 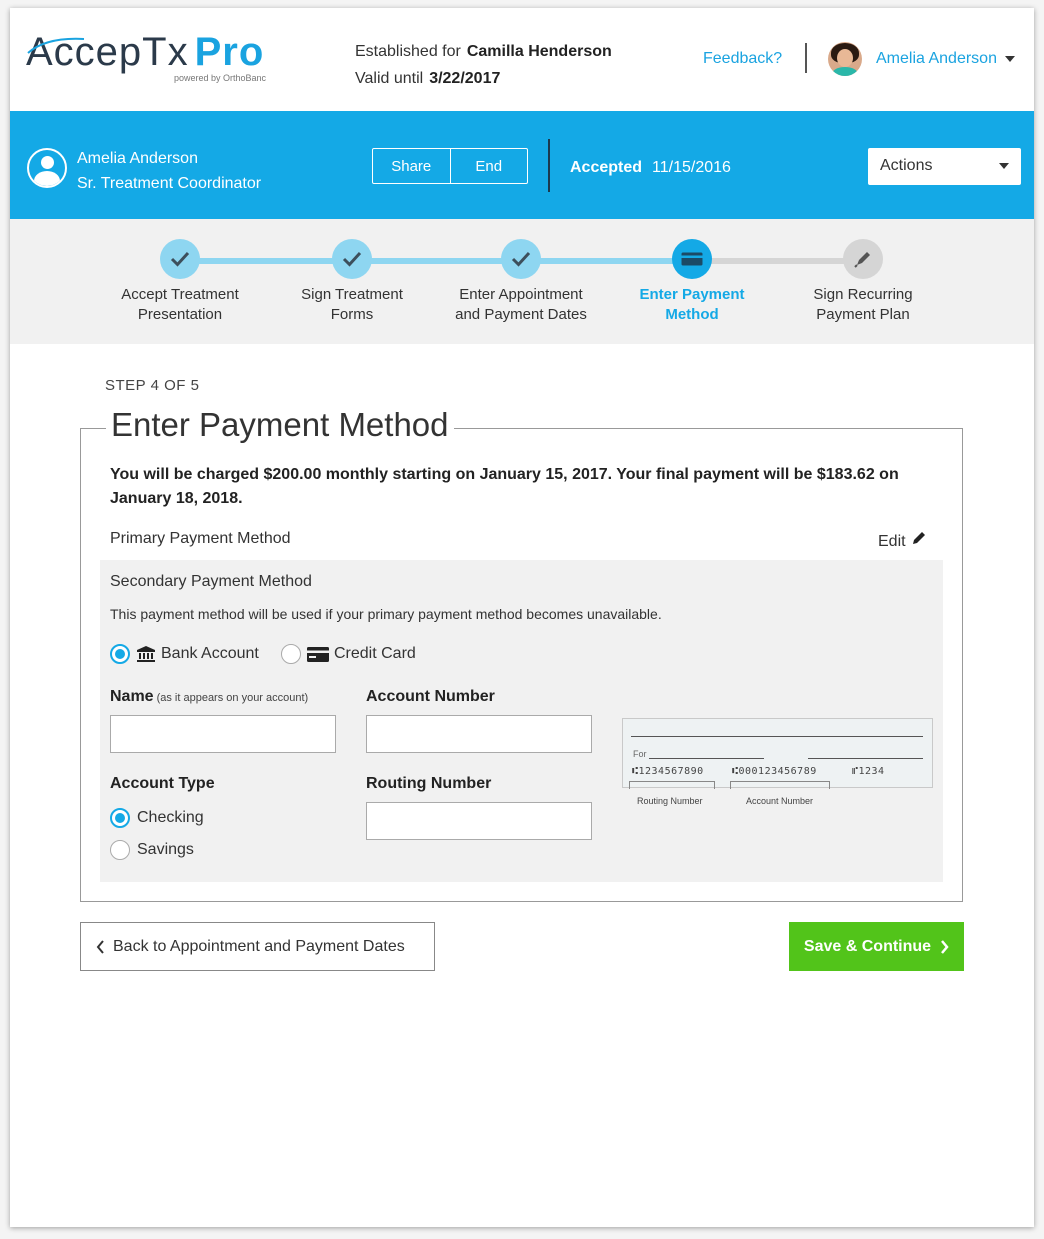 I want to click on step-label-line: Sign Treatment, so click(x=352, y=294).